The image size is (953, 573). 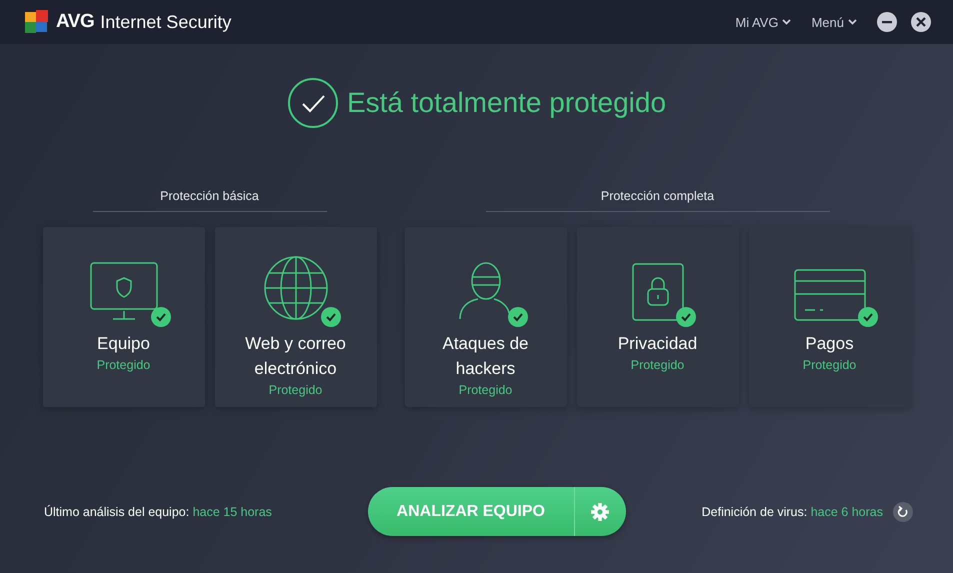 I want to click on menu-button: Mi AVG, so click(x=763, y=22).